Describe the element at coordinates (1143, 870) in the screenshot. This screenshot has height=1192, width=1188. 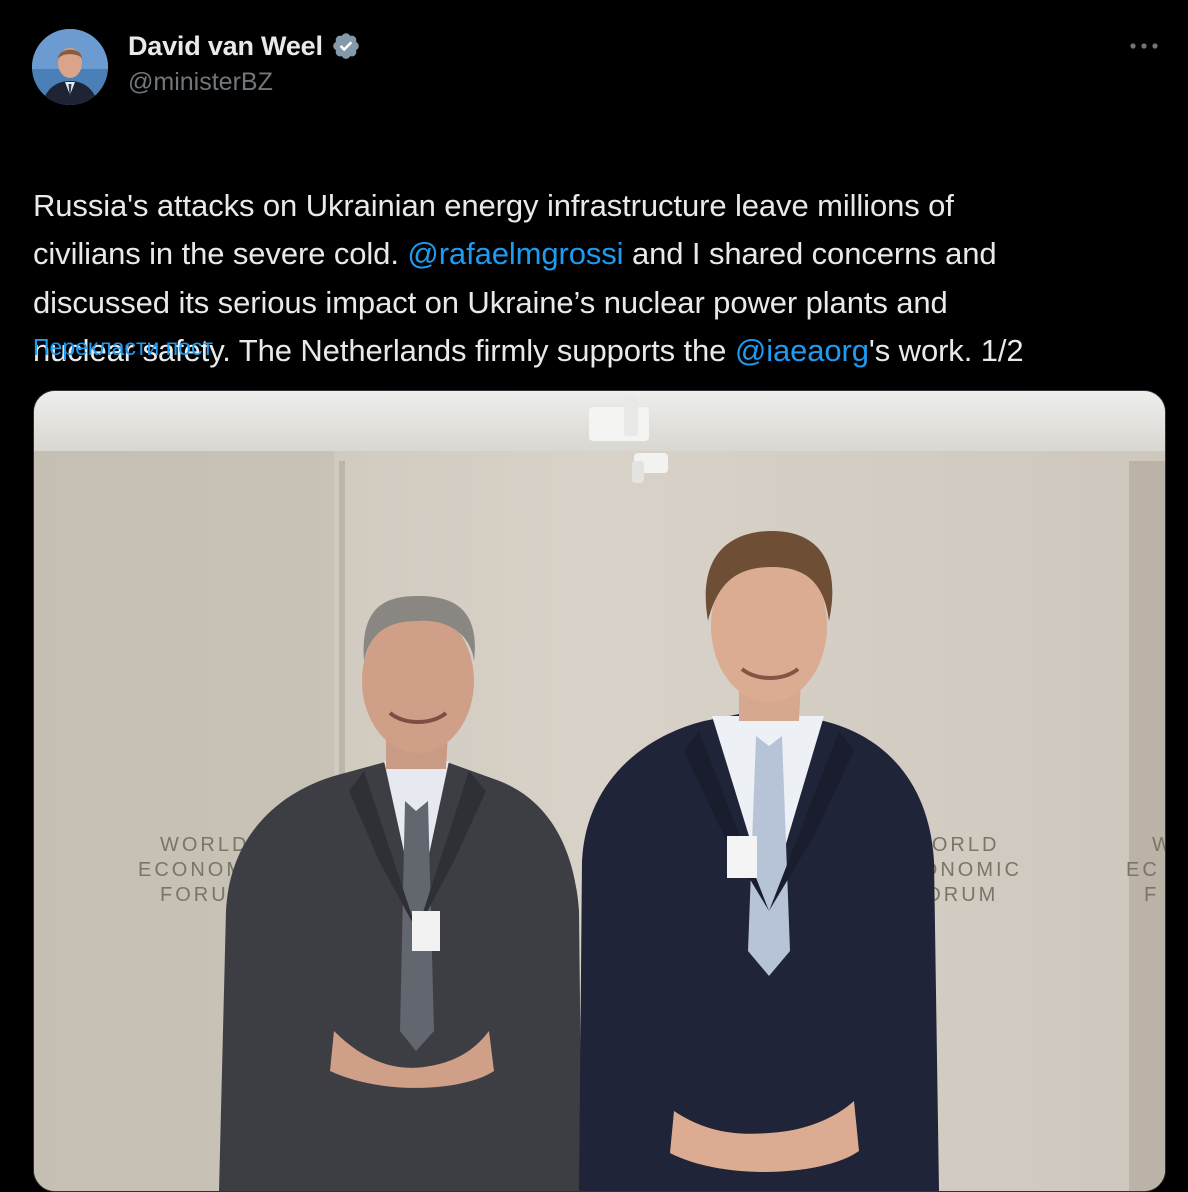
I see `wef-logo-right-line2: EC` at that location.